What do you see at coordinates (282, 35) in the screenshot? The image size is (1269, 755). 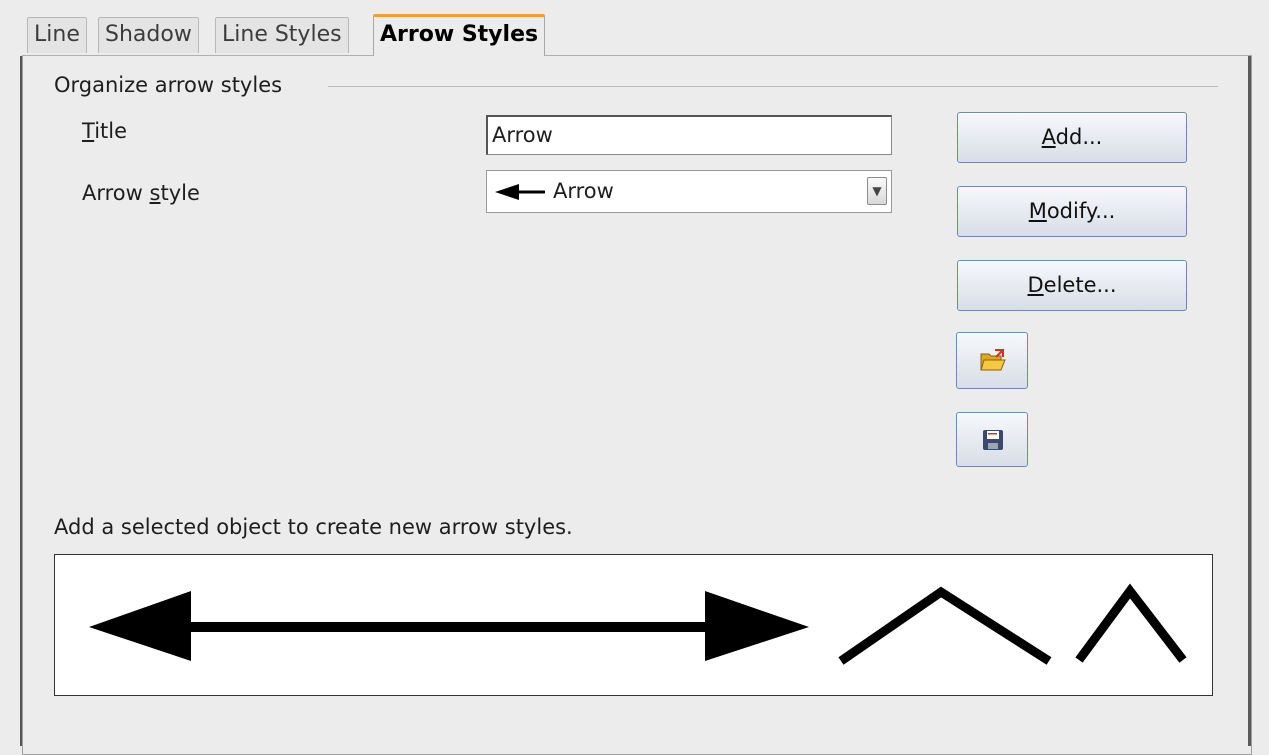 I see `tab-line-styles: Line Styles` at bounding box center [282, 35].